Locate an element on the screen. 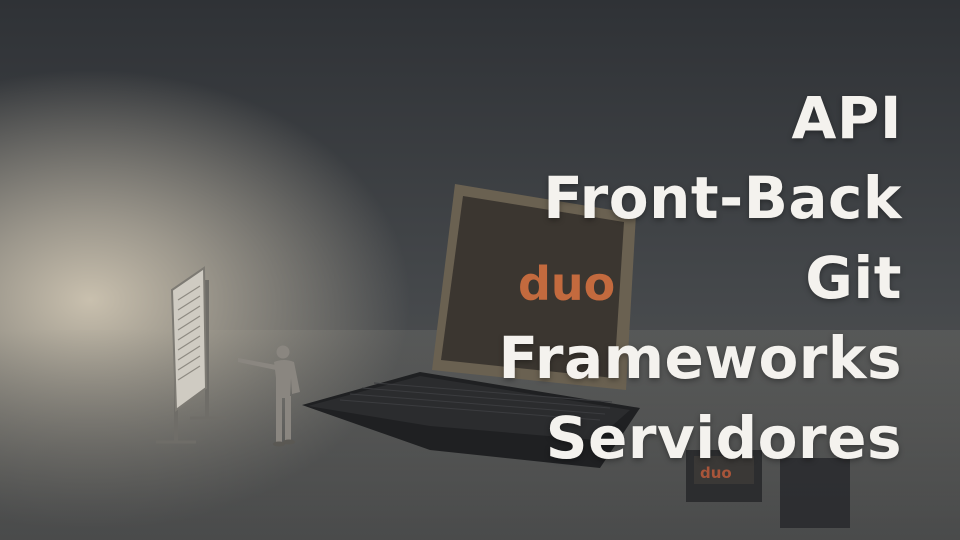 The image size is (960, 540). topic-api: API is located at coordinates (846, 118).